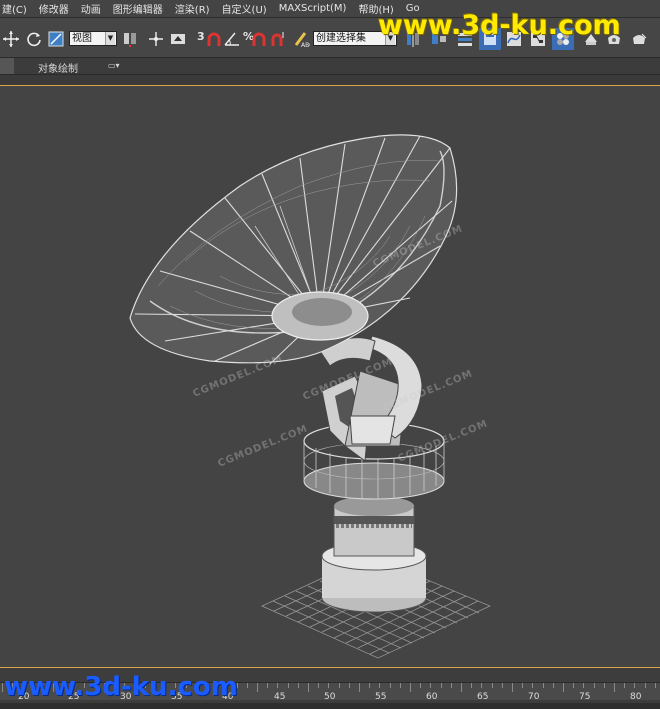 This screenshot has width=660, height=709. Describe the element at coordinates (34, 39) in the screenshot. I see `rotate-icon` at that location.